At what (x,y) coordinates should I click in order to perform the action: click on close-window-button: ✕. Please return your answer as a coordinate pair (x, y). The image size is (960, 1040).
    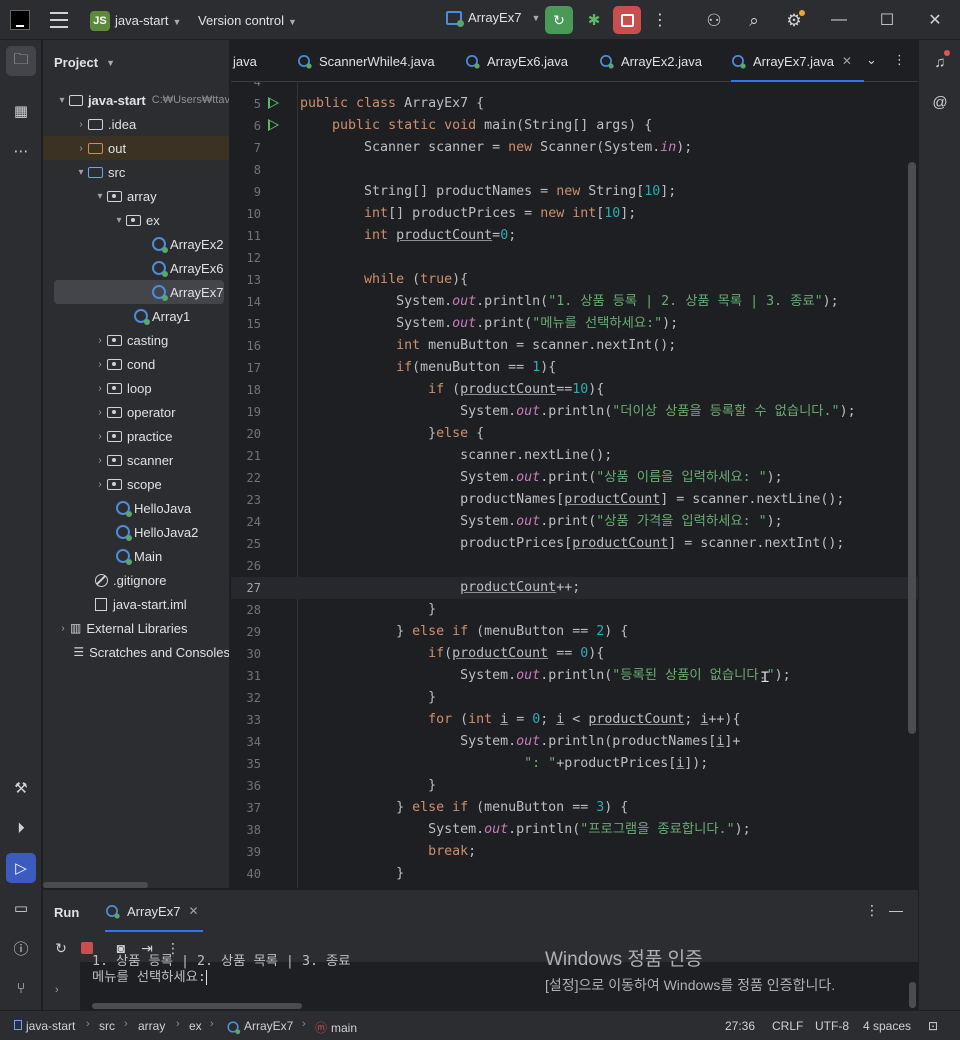
    Looking at the image, I should click on (935, 20).